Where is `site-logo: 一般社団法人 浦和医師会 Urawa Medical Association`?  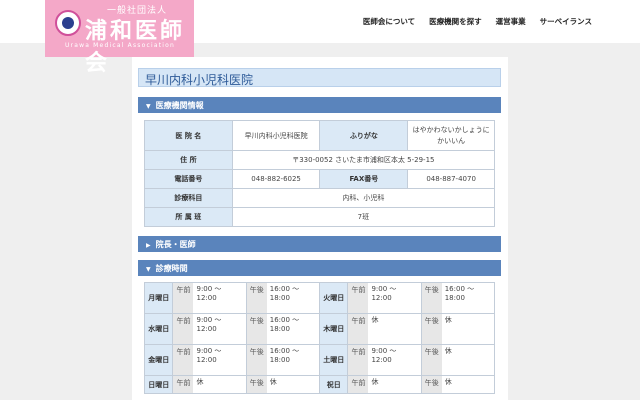
site-logo: 一般社団法人 浦和医師会 Urawa Medical Association is located at coordinates (119, 38).